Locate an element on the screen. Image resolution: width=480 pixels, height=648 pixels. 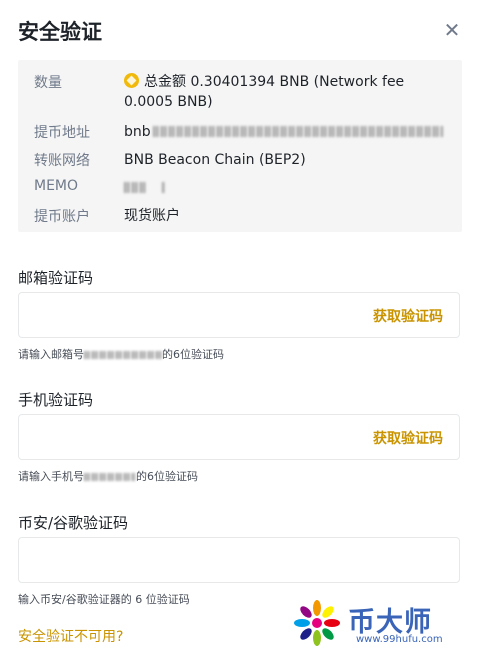
memo-redacted is located at coordinates (135, 187).